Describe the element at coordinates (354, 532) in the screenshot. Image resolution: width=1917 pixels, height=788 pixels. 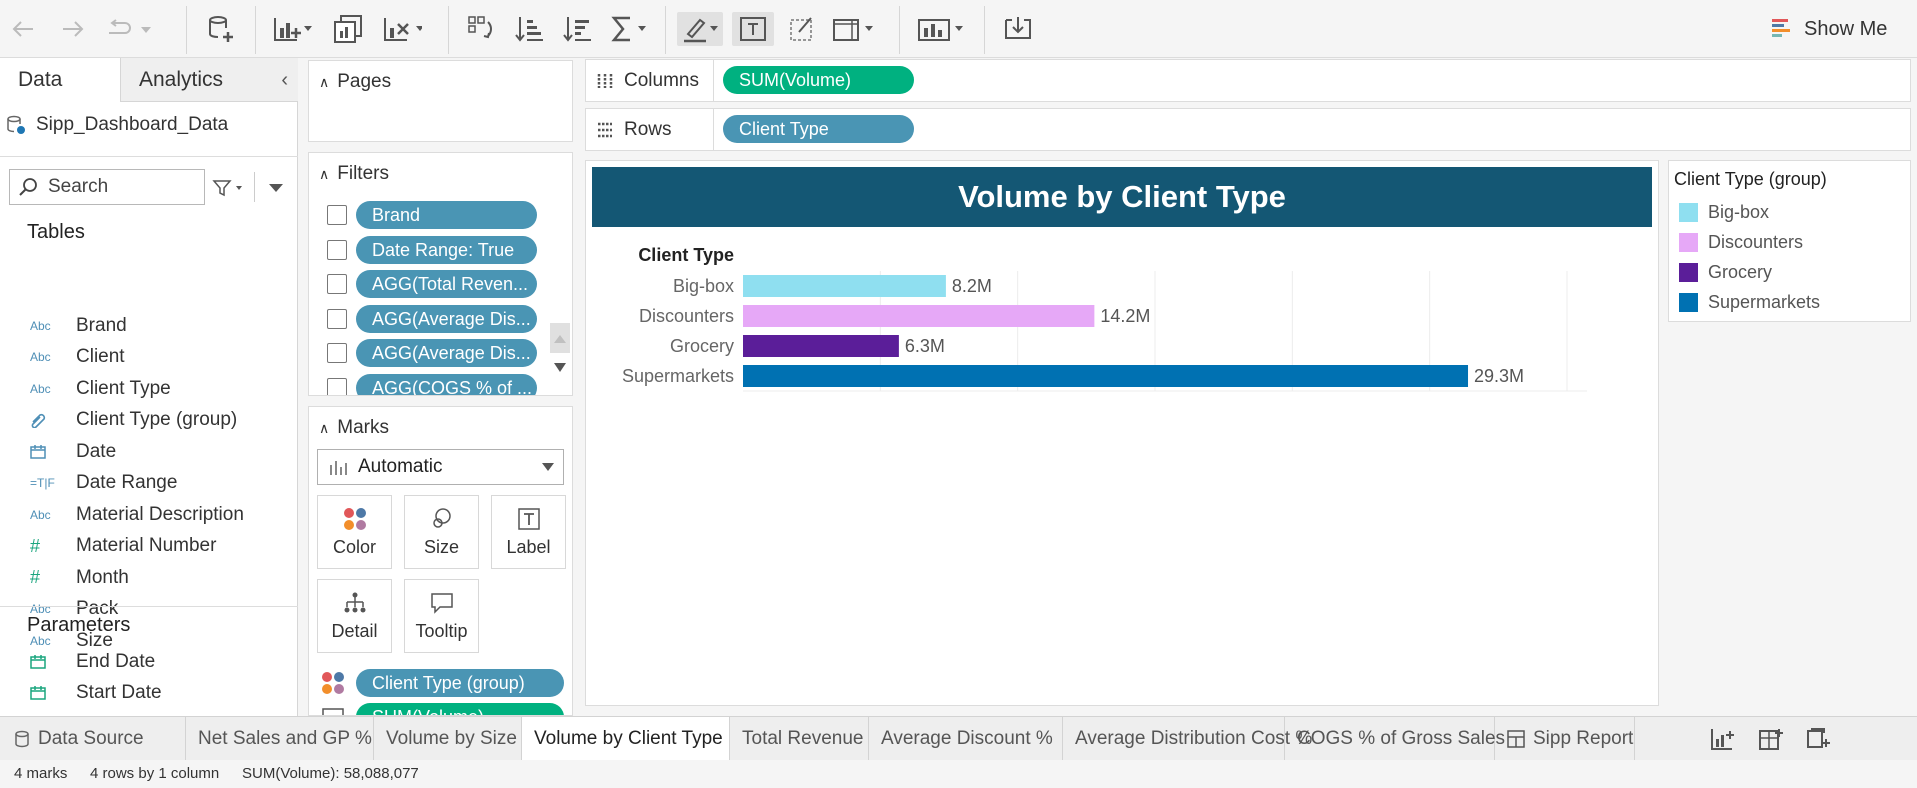
I see `color-button: Color` at that location.